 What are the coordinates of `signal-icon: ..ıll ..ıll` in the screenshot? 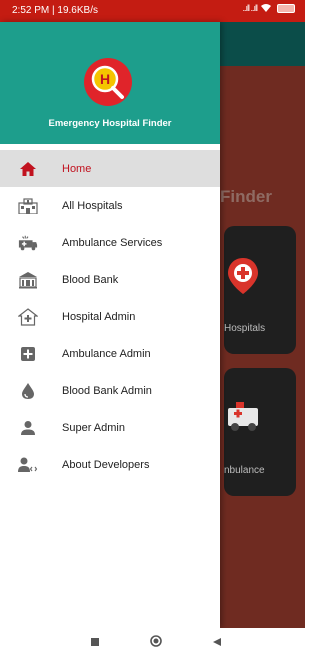 It's located at (249, 8).